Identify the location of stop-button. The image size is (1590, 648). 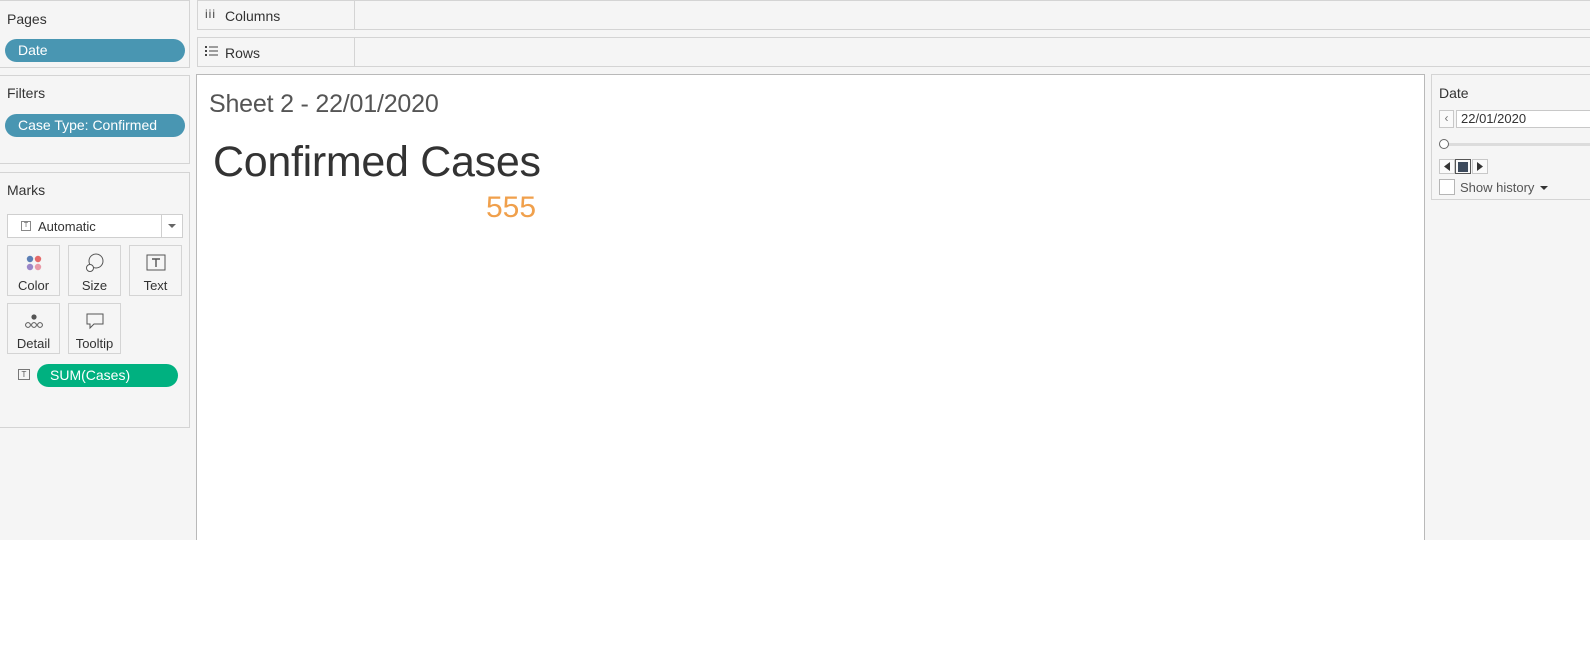
(1463, 166).